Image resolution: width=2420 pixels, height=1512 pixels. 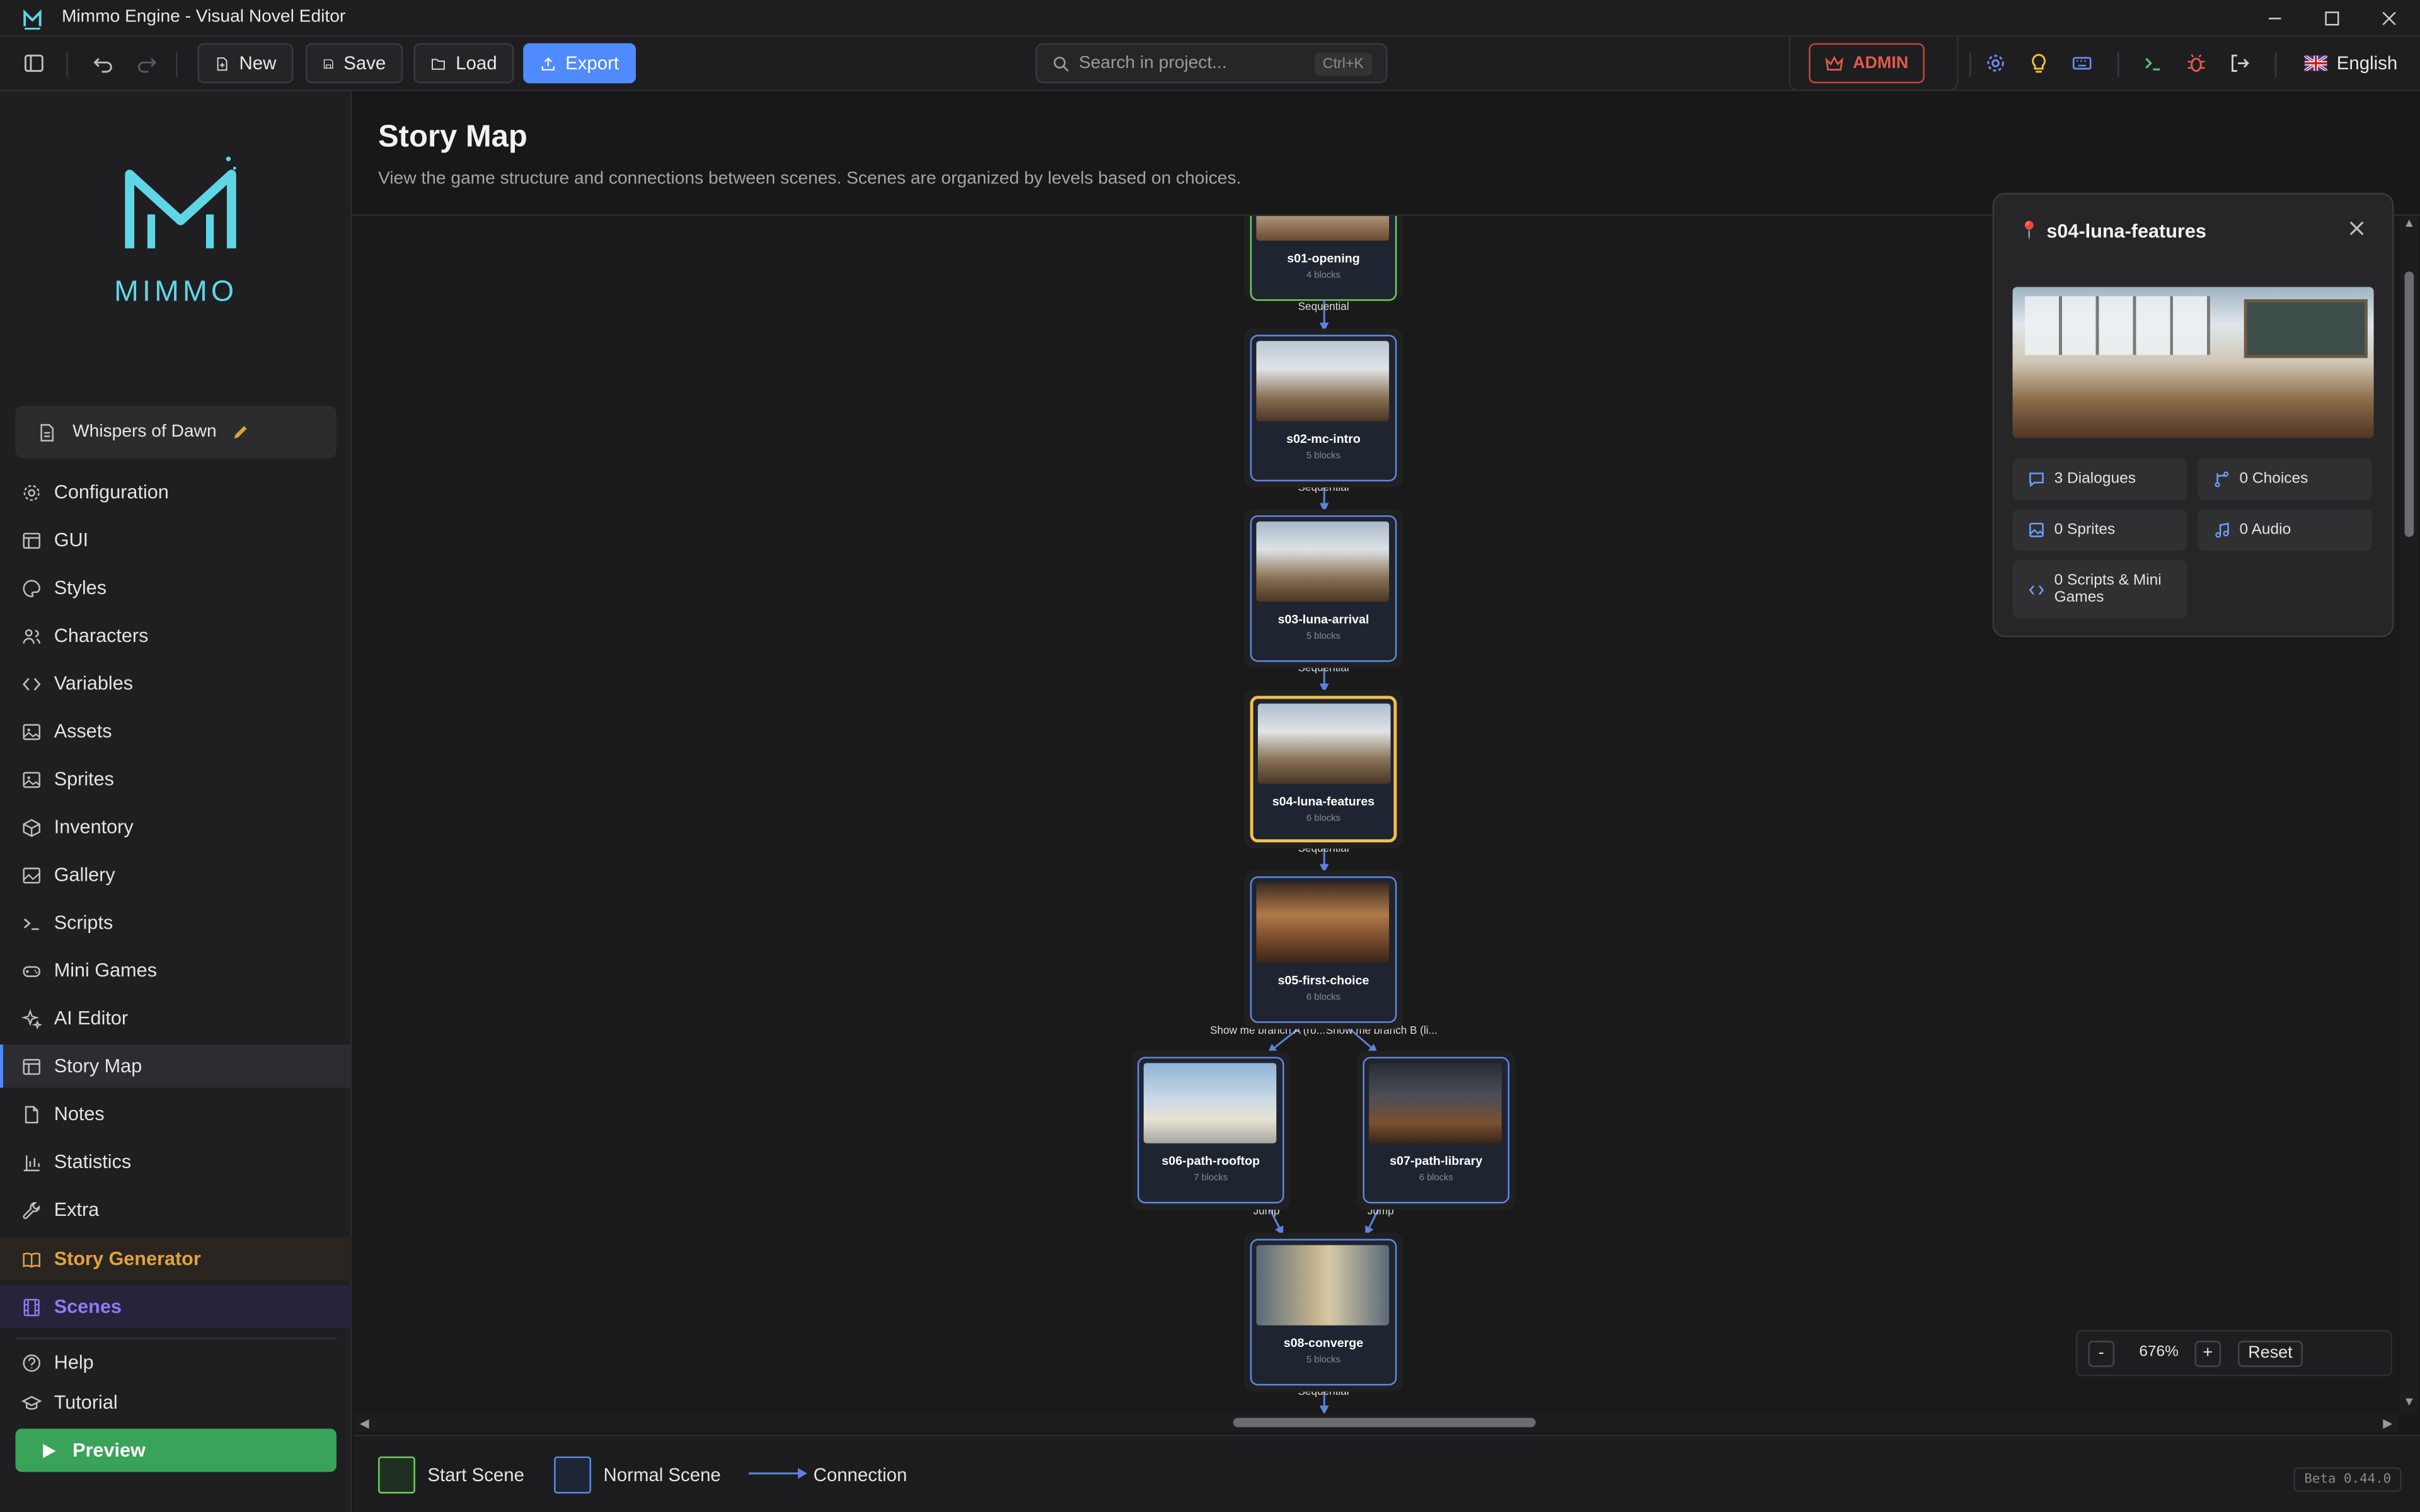 What do you see at coordinates (176, 1450) in the screenshot?
I see `preview-button: Preview` at bounding box center [176, 1450].